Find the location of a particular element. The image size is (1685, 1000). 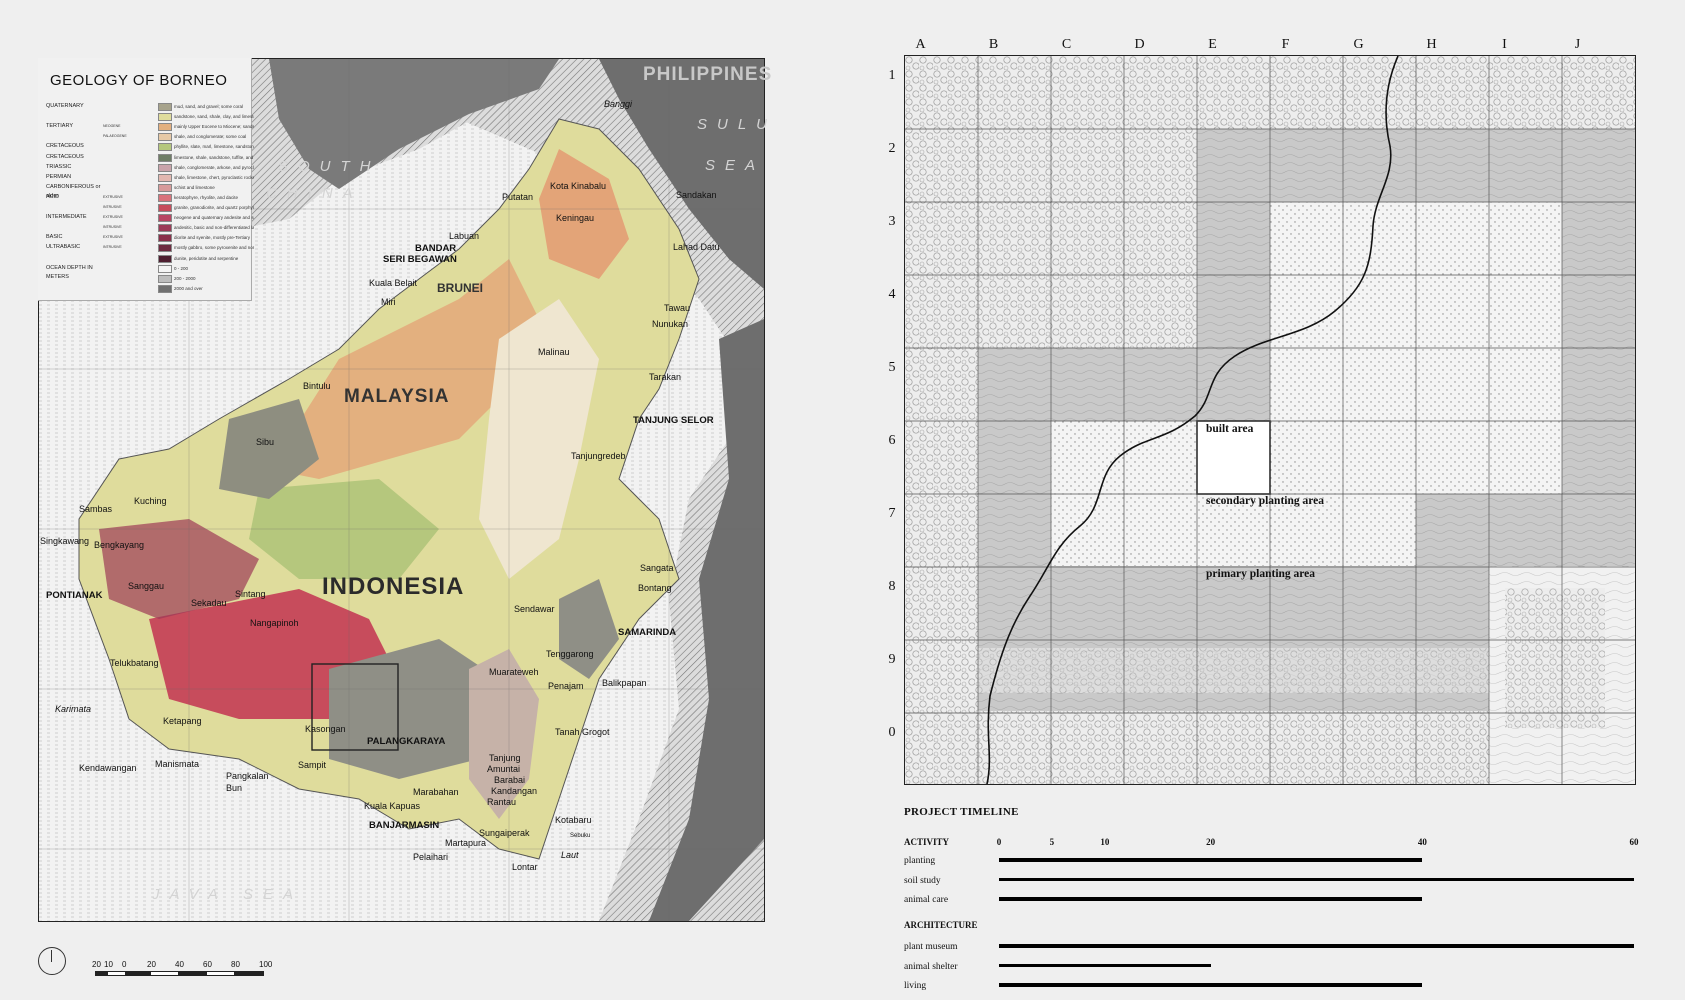

label-seri-begawan: SERI BEGAWAN is located at coordinates (420, 259).